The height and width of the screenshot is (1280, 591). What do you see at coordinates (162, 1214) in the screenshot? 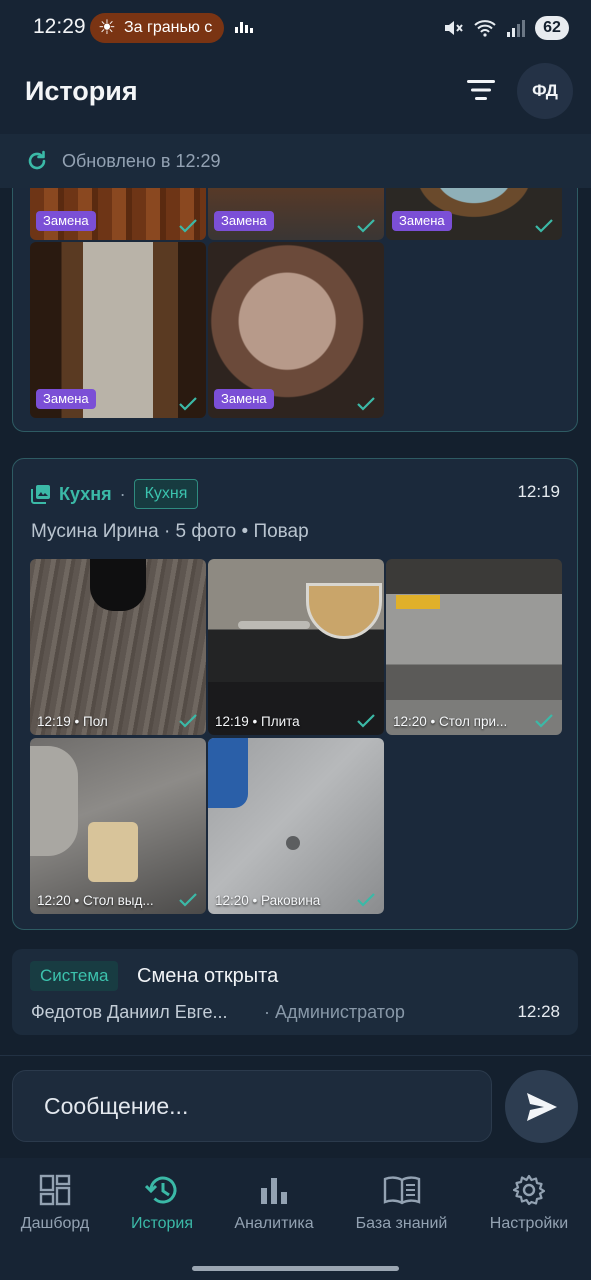
I see `nav-item-history: История` at bounding box center [162, 1214].